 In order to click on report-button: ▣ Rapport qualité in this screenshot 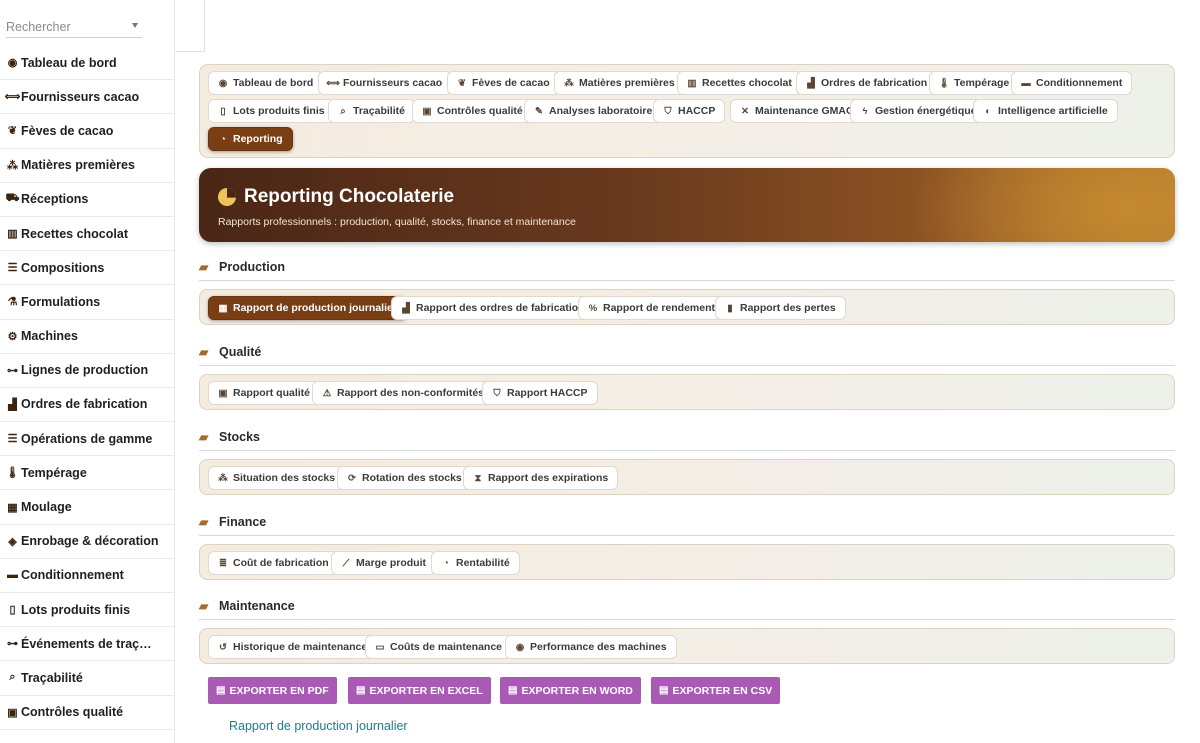, I will do `click(264, 393)`.